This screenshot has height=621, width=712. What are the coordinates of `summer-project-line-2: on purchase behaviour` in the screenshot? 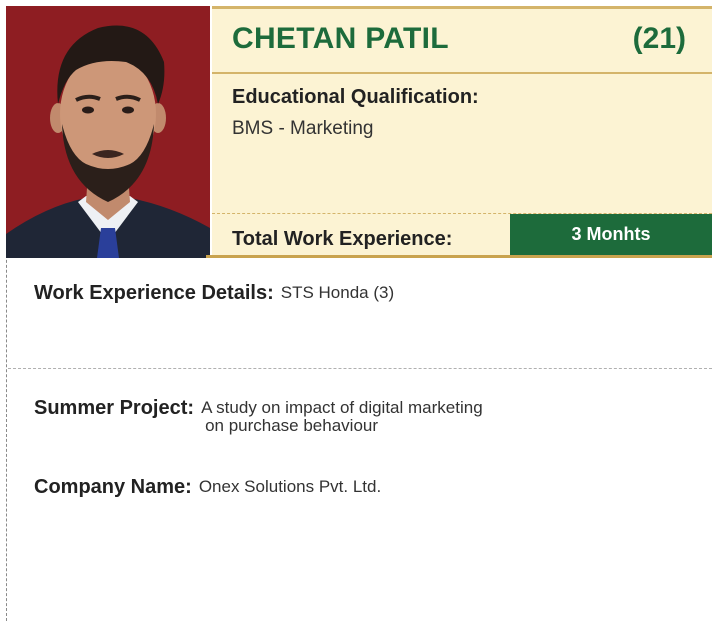 It's located at (292, 425).